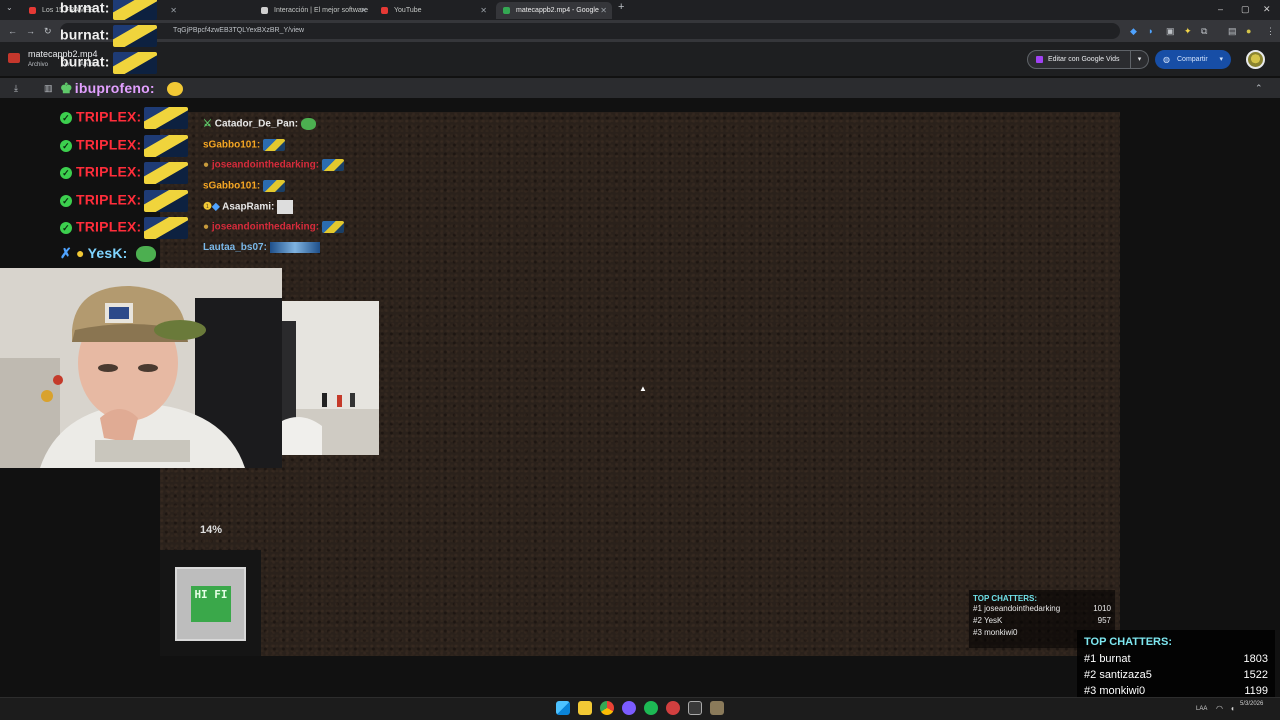  What do you see at coordinates (717, 708) in the screenshot?
I see `minecraft-icon` at bounding box center [717, 708].